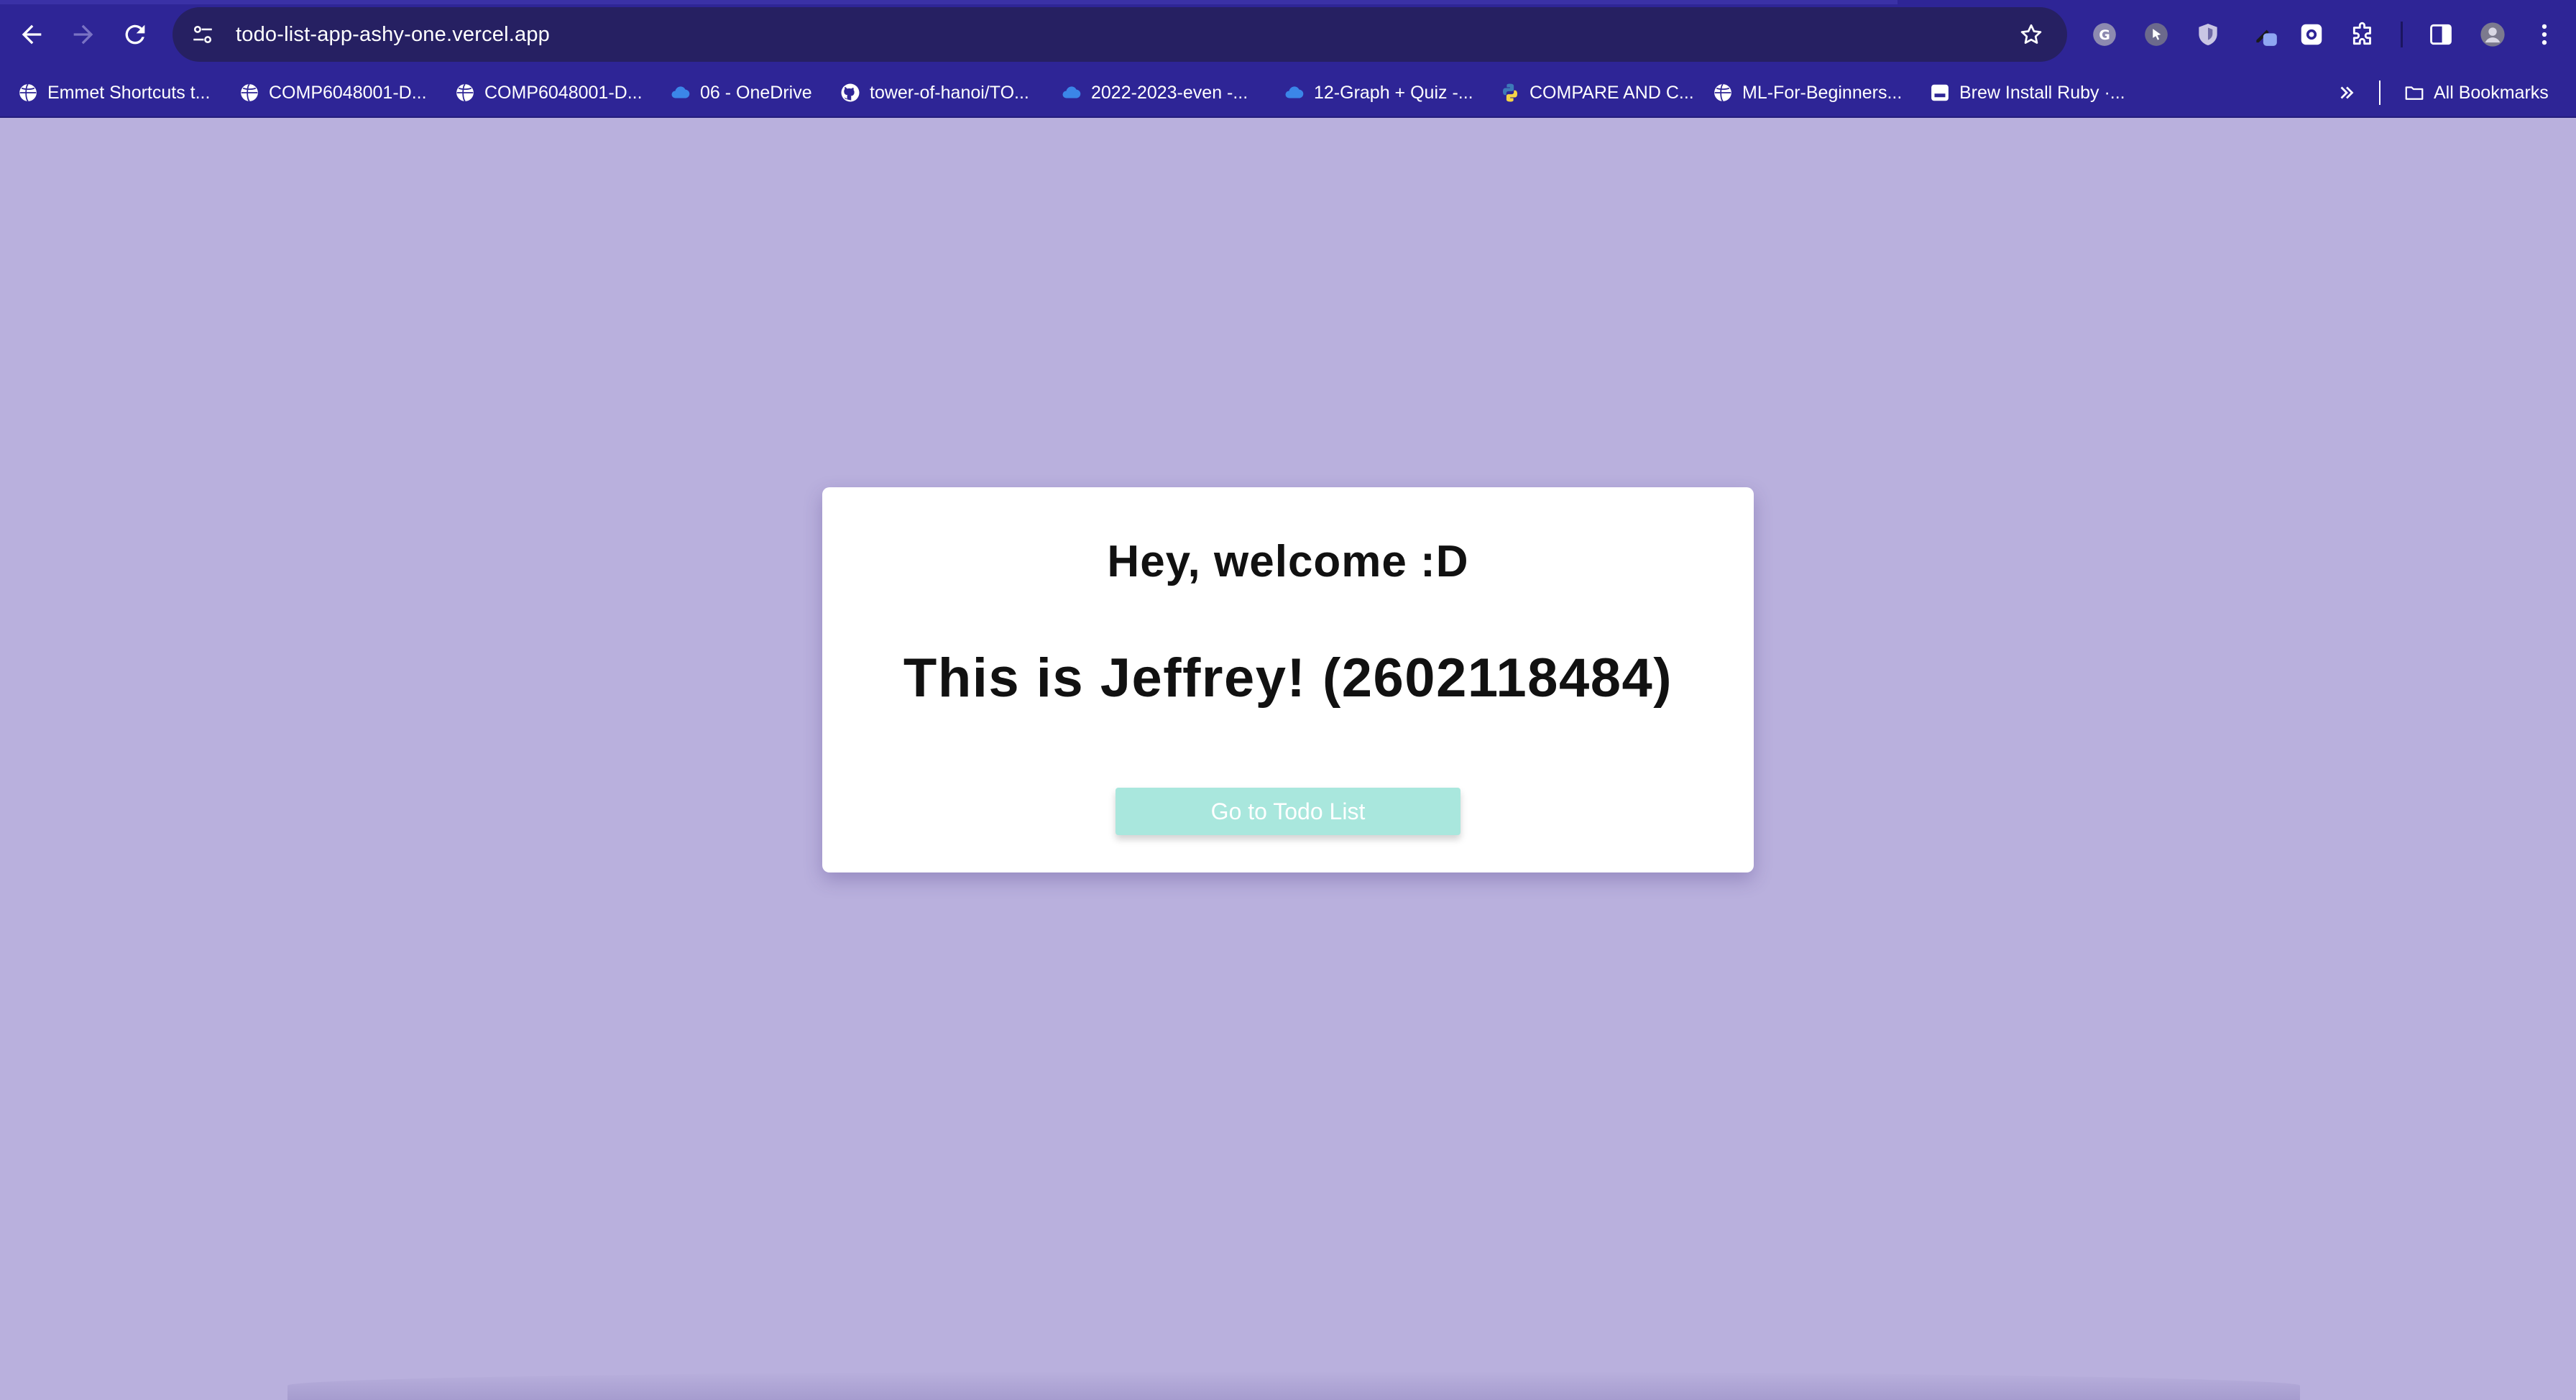 The width and height of the screenshot is (2576, 1400). I want to click on avatar, so click(2492, 34).